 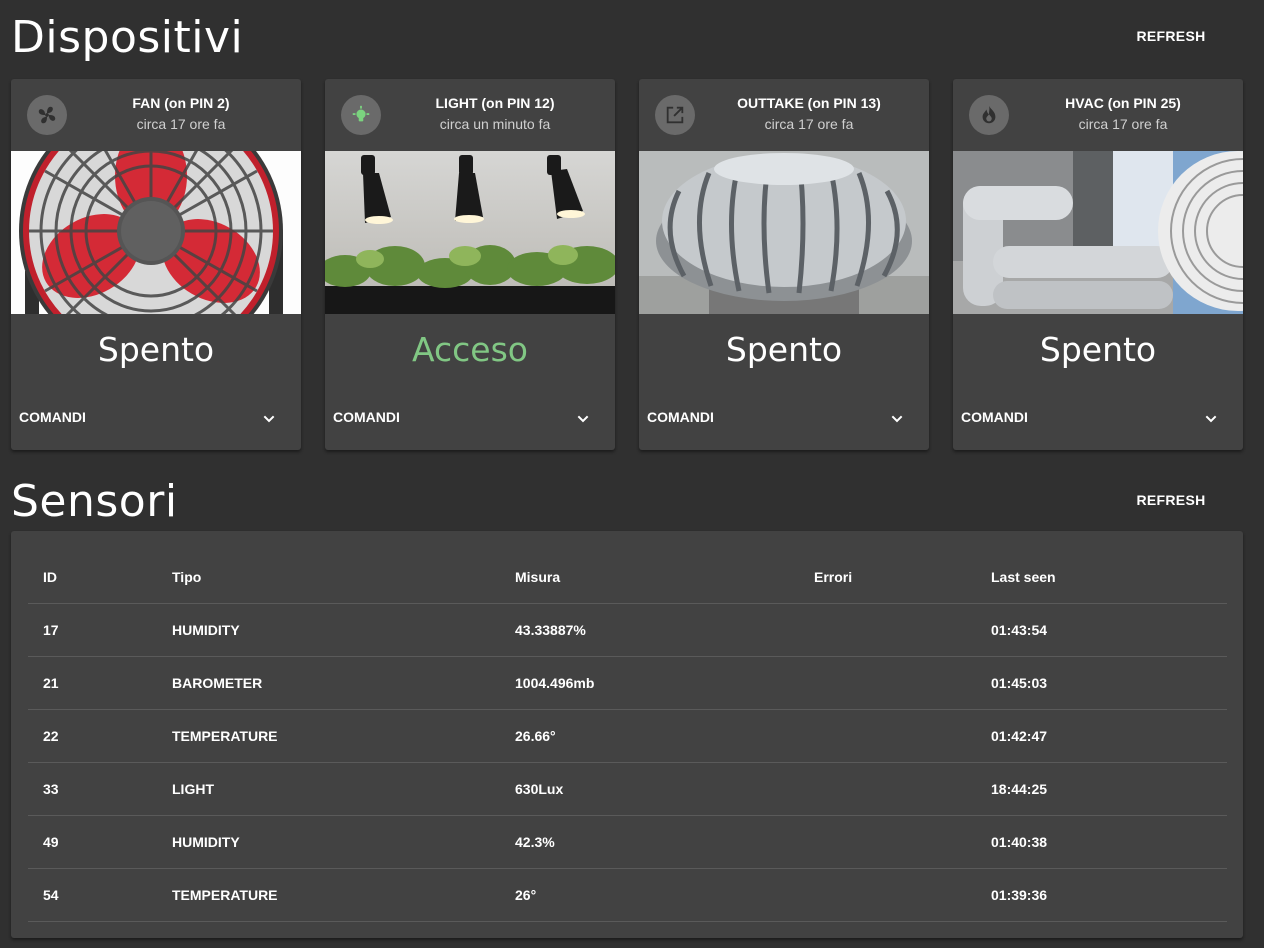 What do you see at coordinates (1123, 103) in the screenshot?
I see `device-title: HVAC (on PIN 25)` at bounding box center [1123, 103].